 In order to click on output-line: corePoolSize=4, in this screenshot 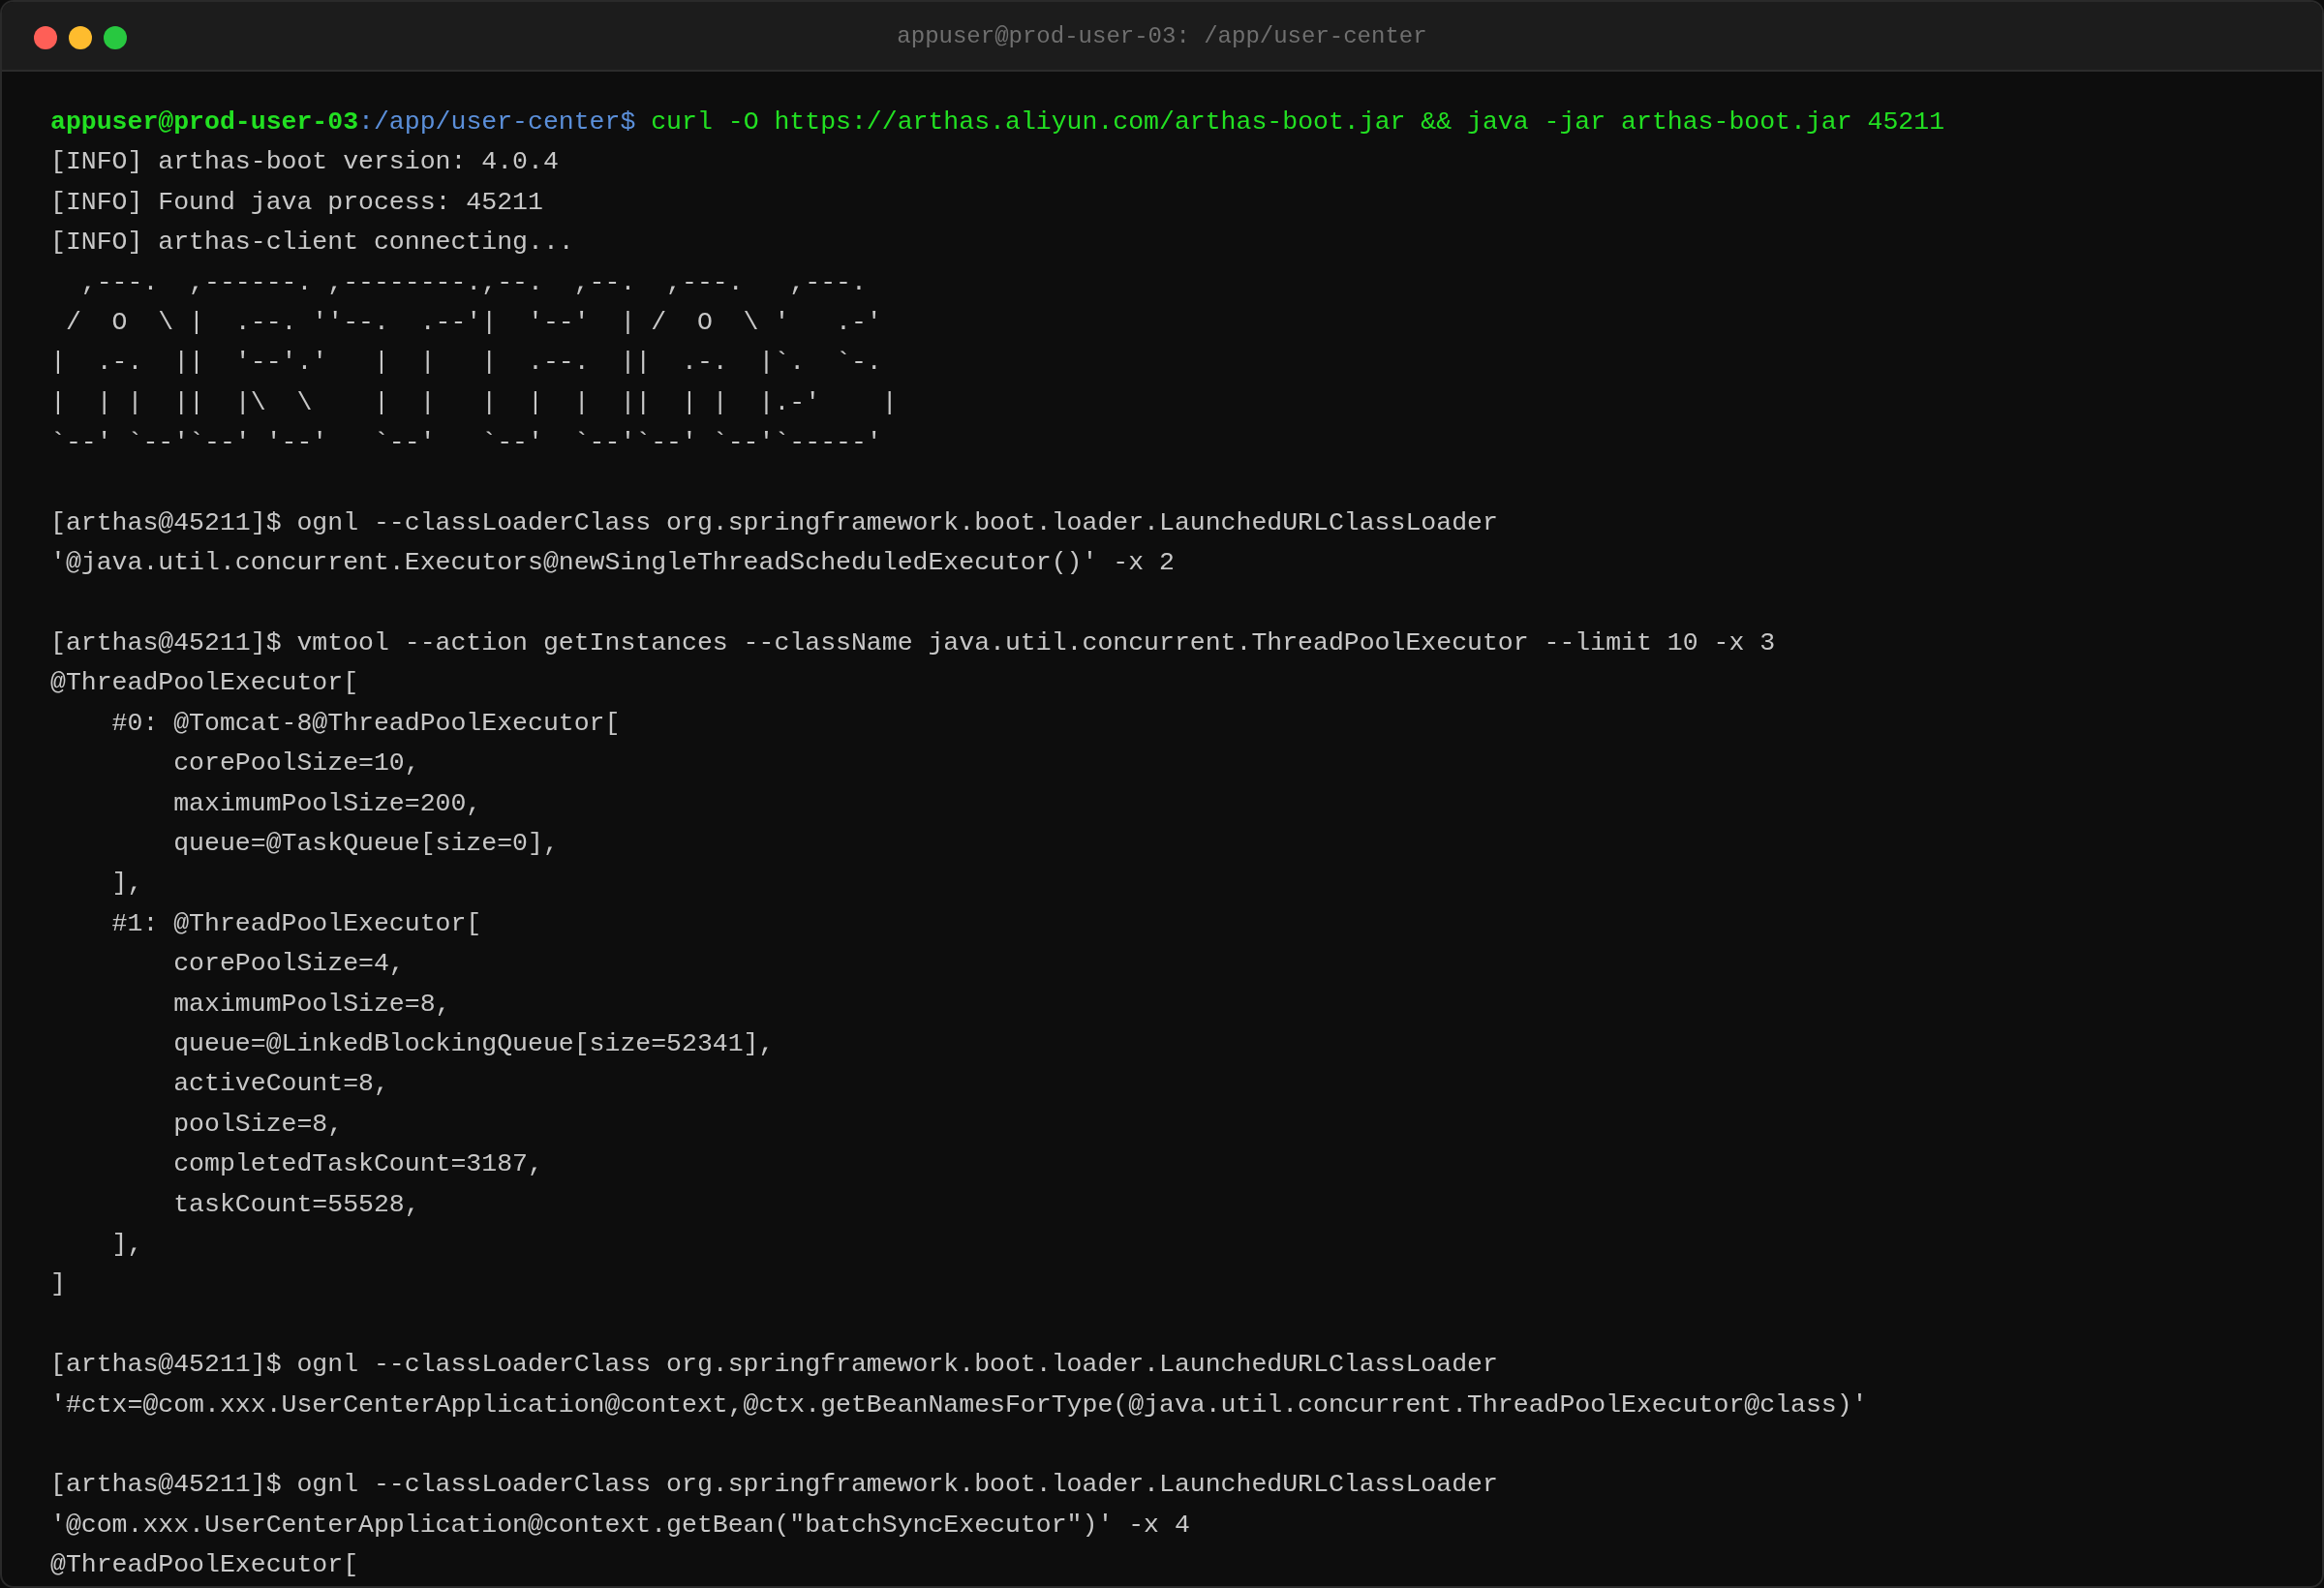, I will do `click(289, 964)`.